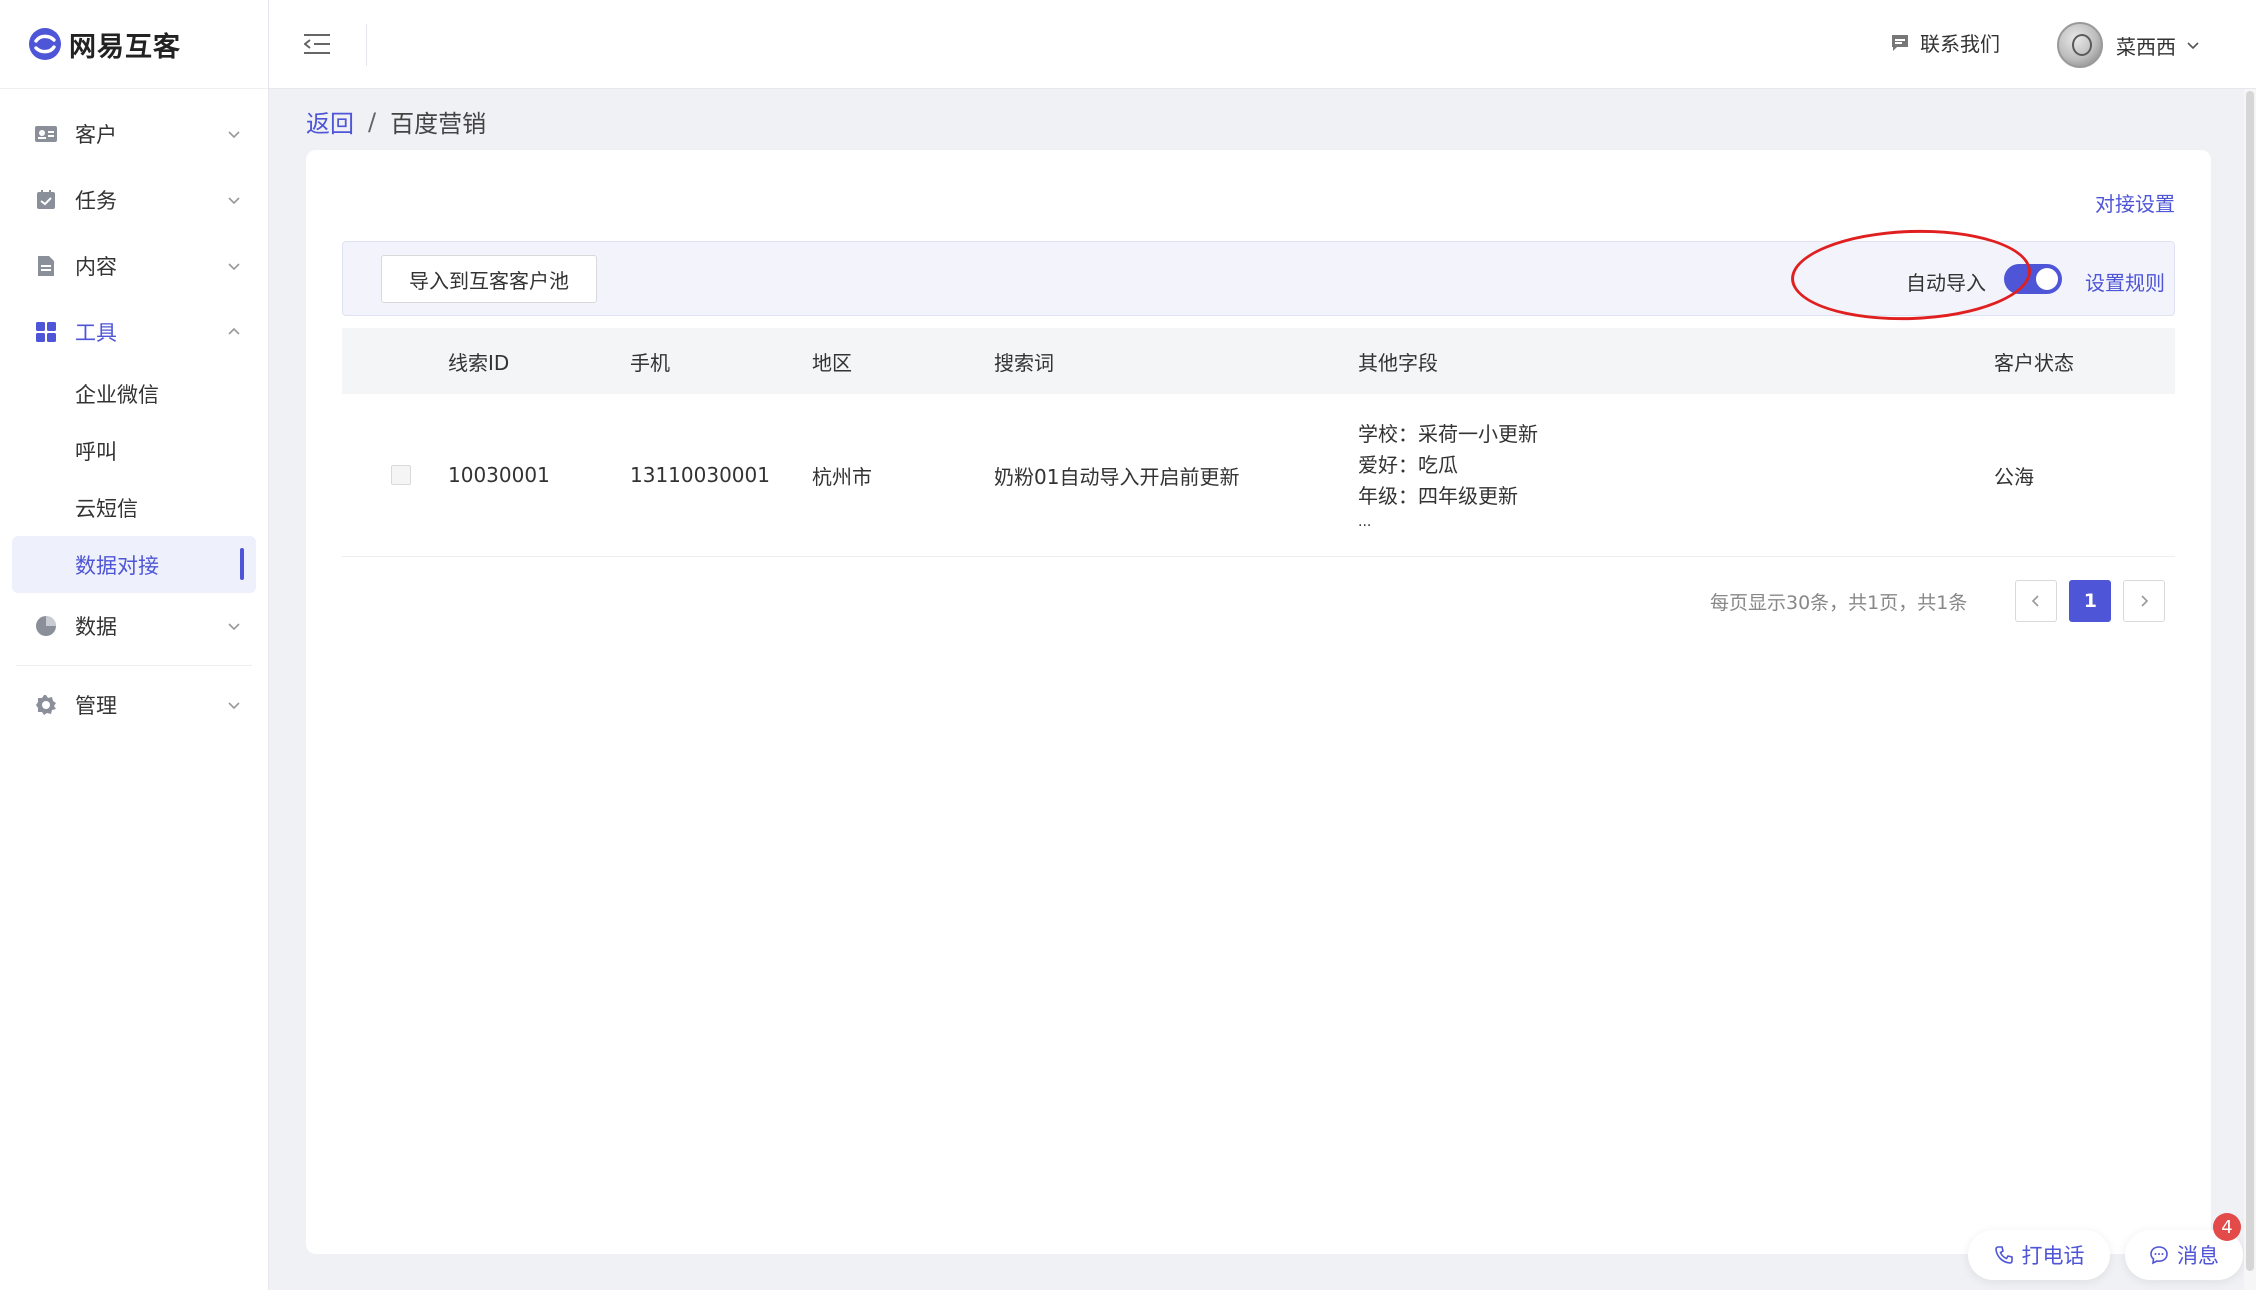 Image resolution: width=2256 pixels, height=1290 pixels. What do you see at coordinates (1448, 433) in the screenshot?
I see `other-field-line: 学校：采荷一小更新` at bounding box center [1448, 433].